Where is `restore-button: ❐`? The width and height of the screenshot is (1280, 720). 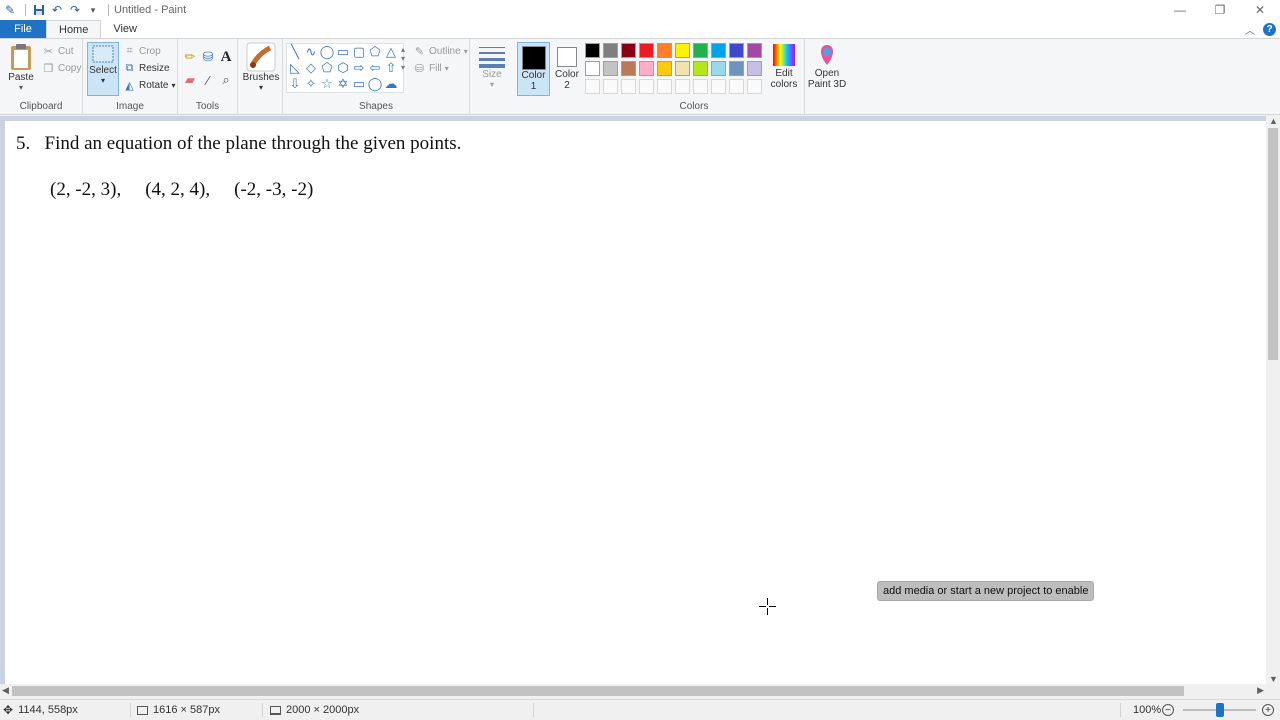
restore-button: ❐ is located at coordinates (1220, 10).